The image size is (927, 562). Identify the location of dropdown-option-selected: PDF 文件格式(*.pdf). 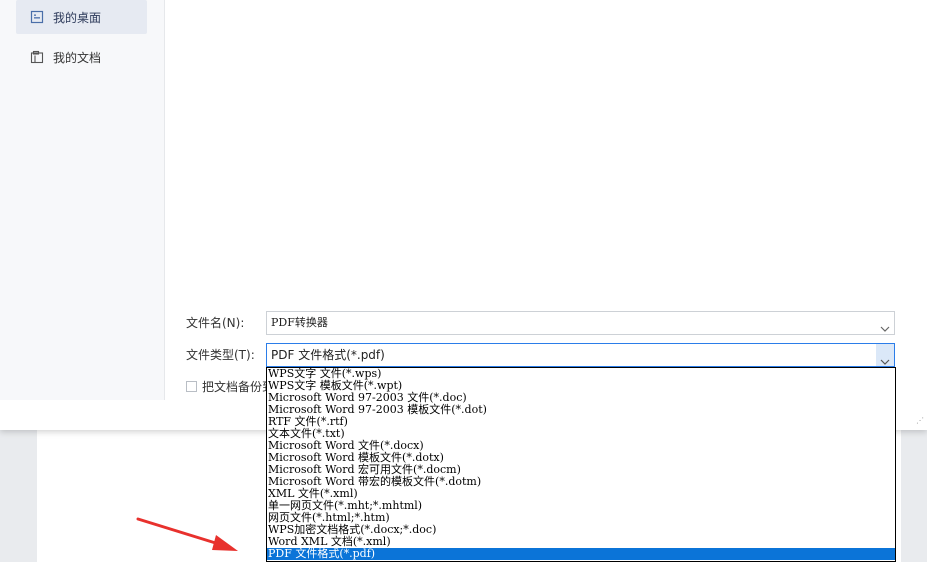
(581, 554).